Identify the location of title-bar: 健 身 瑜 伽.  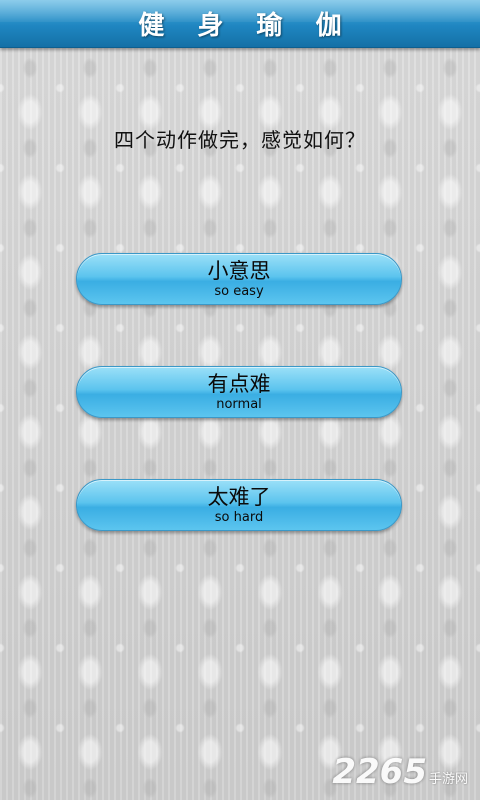
(240, 24).